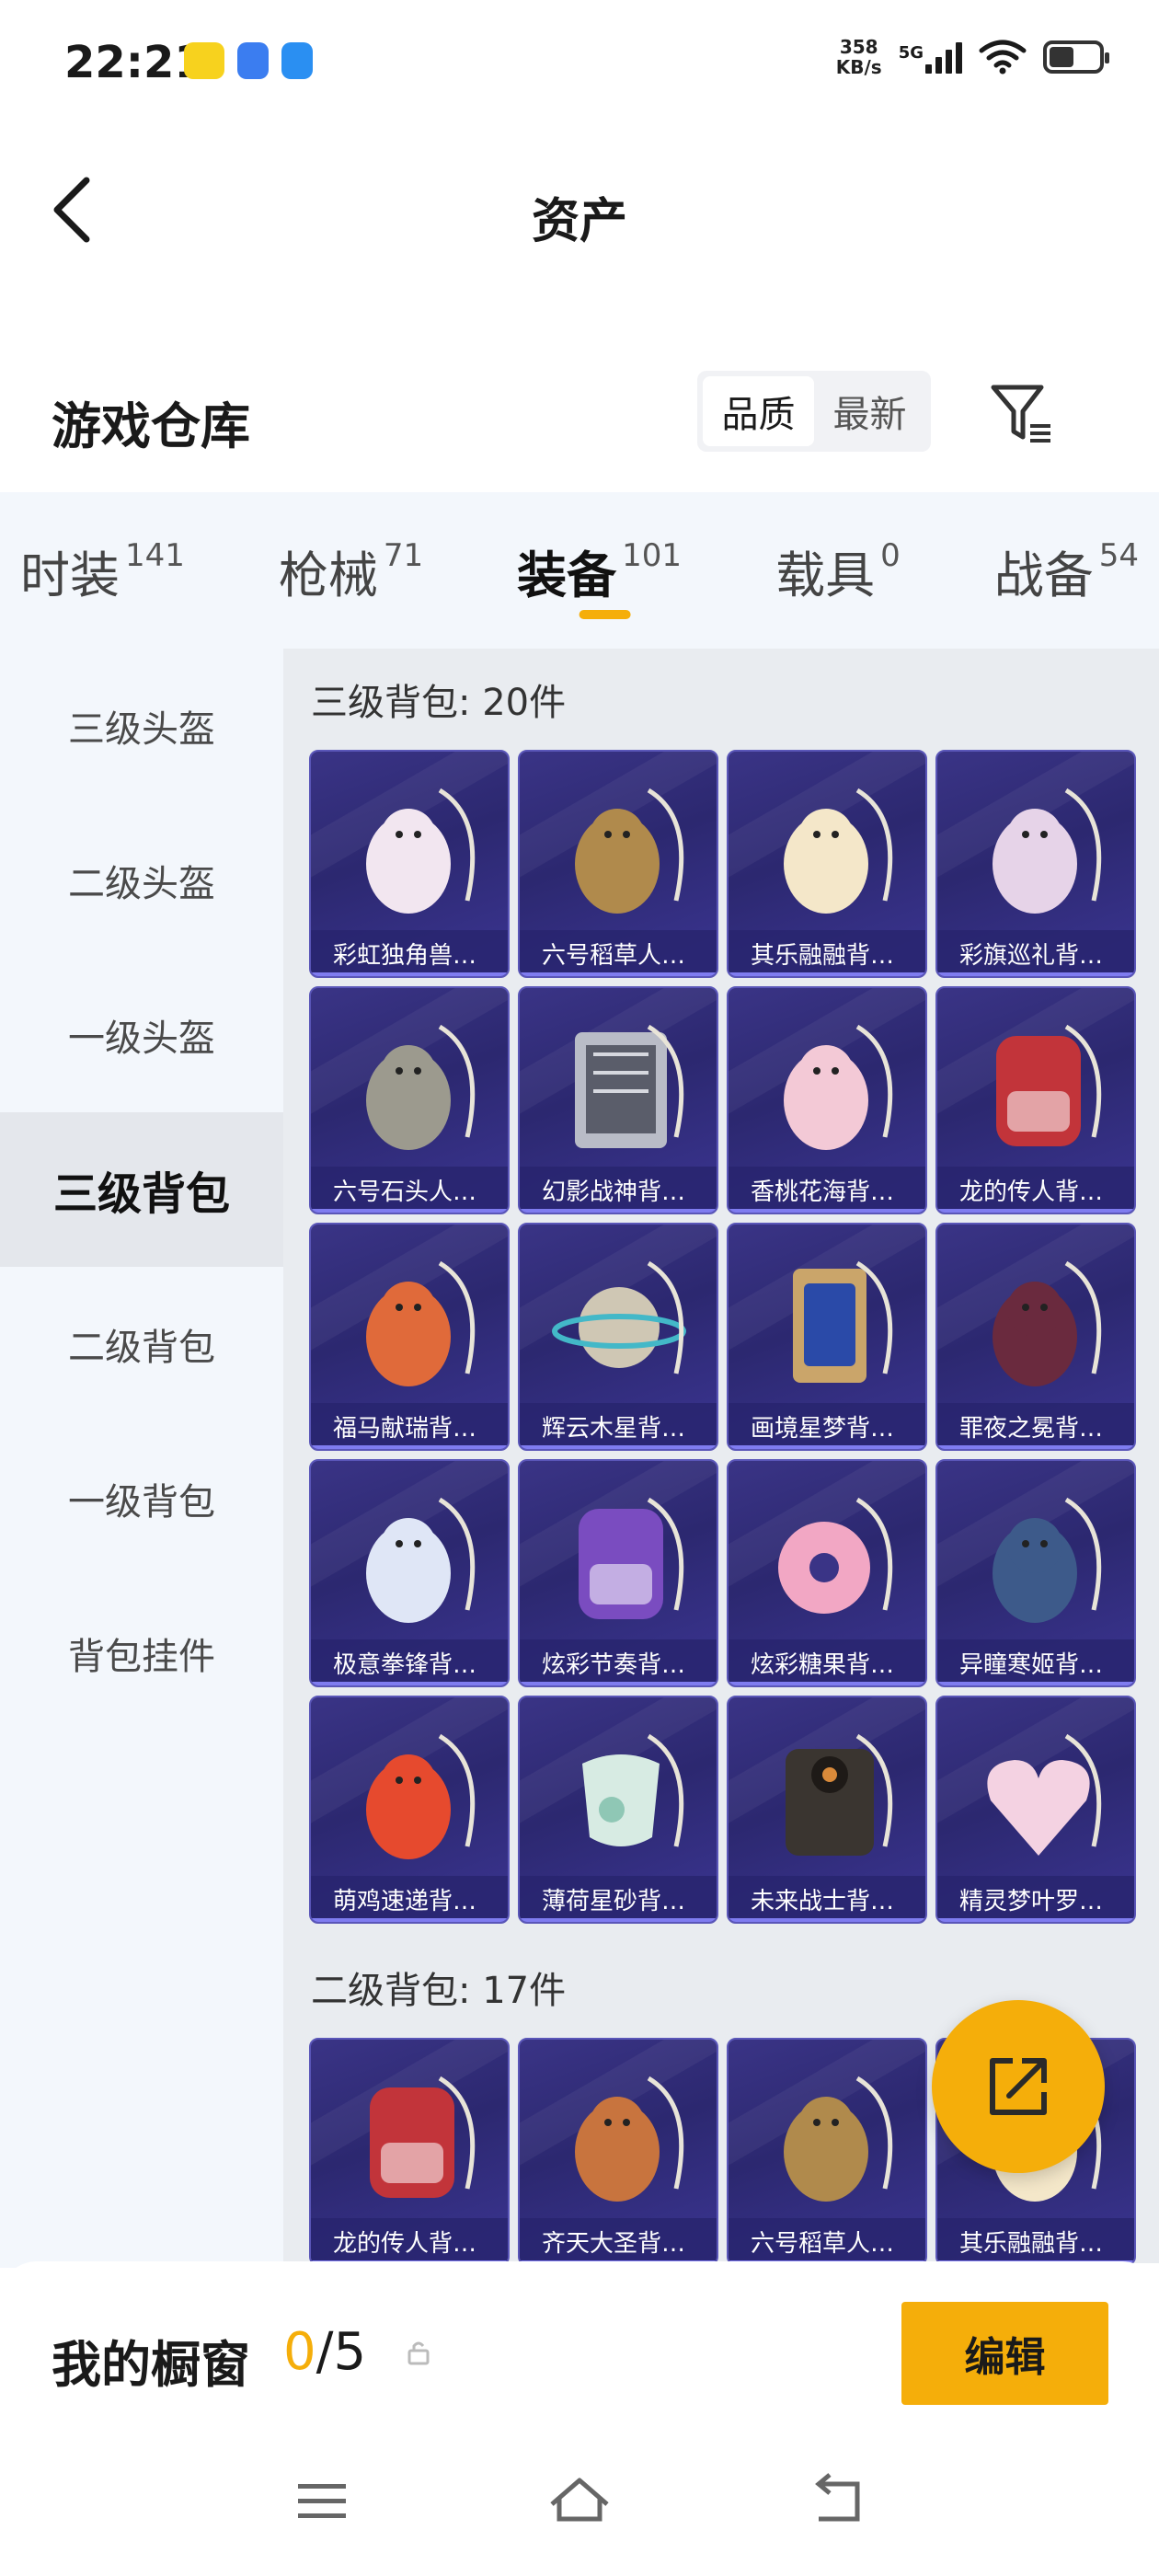 The height and width of the screenshot is (2576, 1159). What do you see at coordinates (151, 2365) in the screenshot?
I see `showcase-title: 我的橱窗` at bounding box center [151, 2365].